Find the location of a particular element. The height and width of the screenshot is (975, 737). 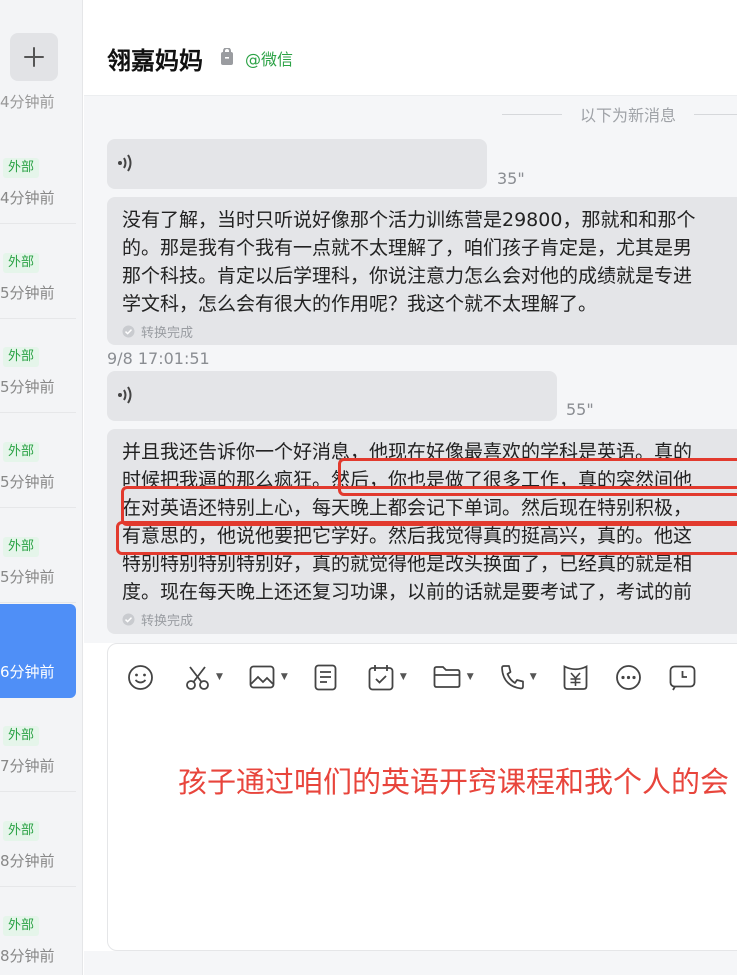

voice-duration: 35" is located at coordinates (511, 178).